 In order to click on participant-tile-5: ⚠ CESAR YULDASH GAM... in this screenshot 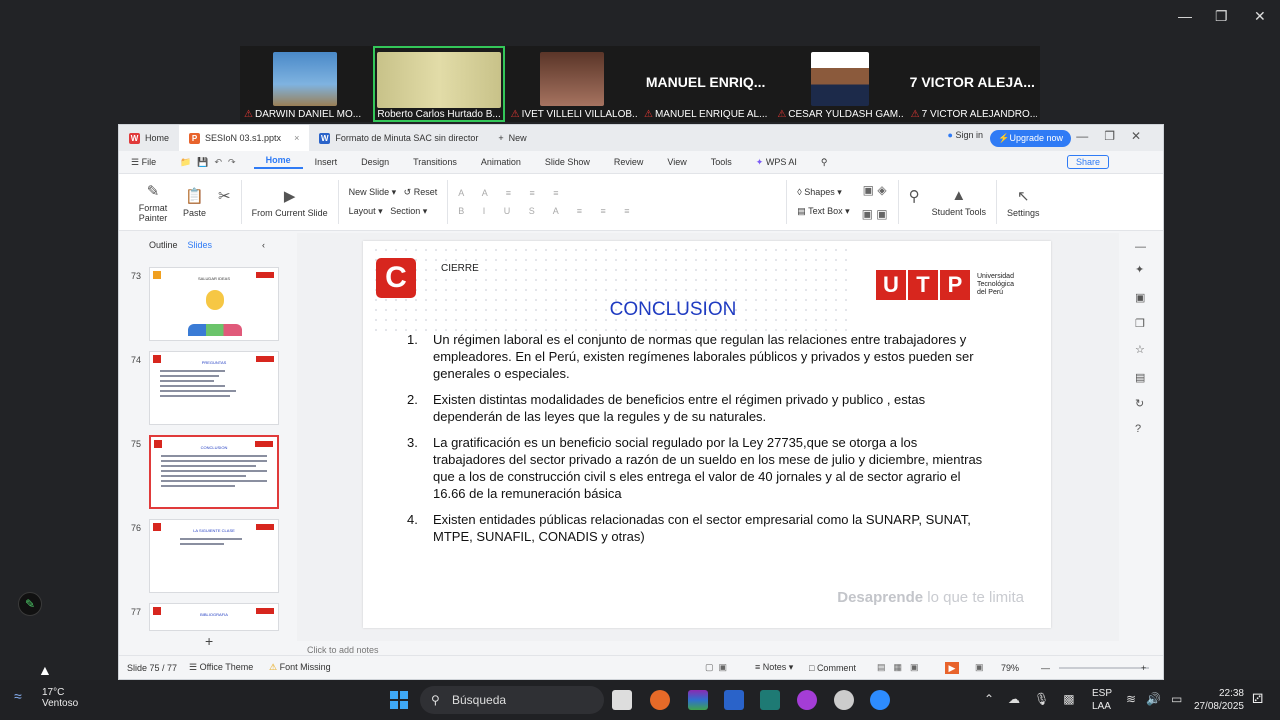, I will do `click(839, 84)`.